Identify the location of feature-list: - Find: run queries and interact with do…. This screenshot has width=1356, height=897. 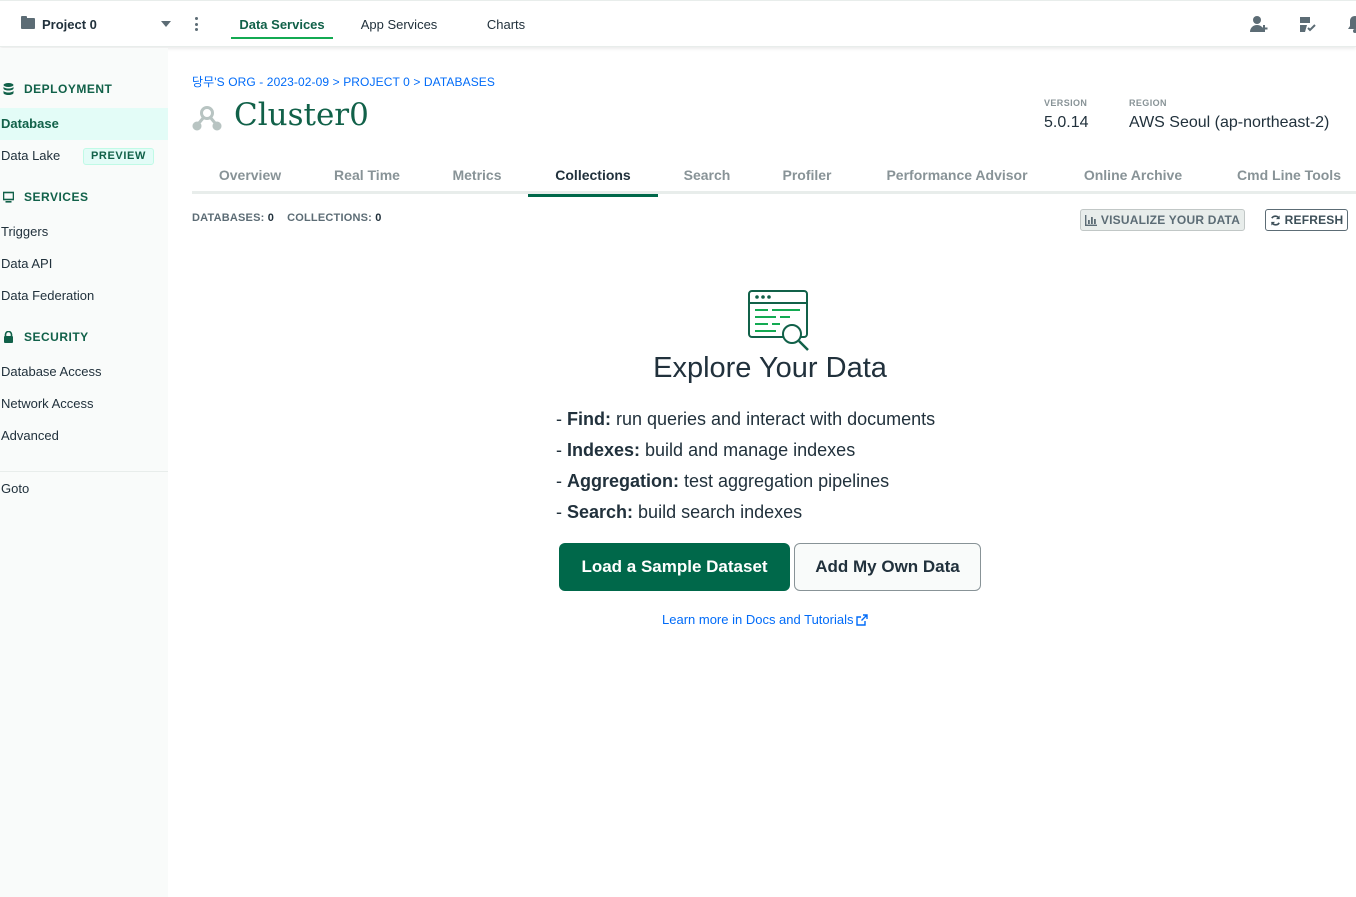
(745, 469).